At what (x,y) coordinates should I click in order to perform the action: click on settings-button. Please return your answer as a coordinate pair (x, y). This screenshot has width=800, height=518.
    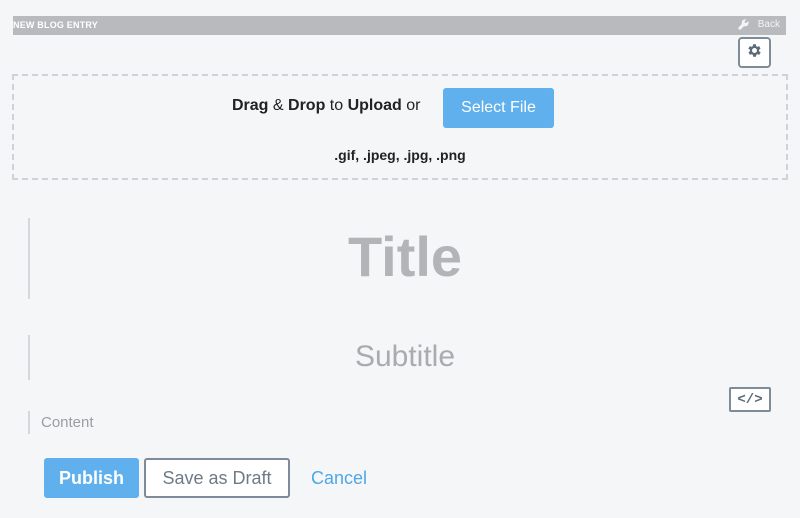
    Looking at the image, I should click on (754, 52).